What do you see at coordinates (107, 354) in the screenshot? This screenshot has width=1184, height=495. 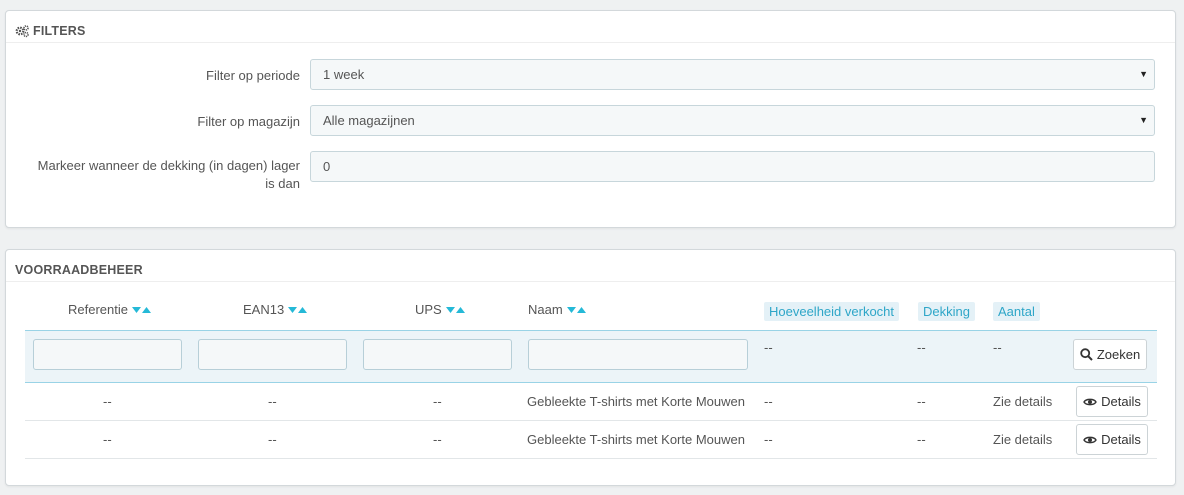 I see `filter-referentie-input` at bounding box center [107, 354].